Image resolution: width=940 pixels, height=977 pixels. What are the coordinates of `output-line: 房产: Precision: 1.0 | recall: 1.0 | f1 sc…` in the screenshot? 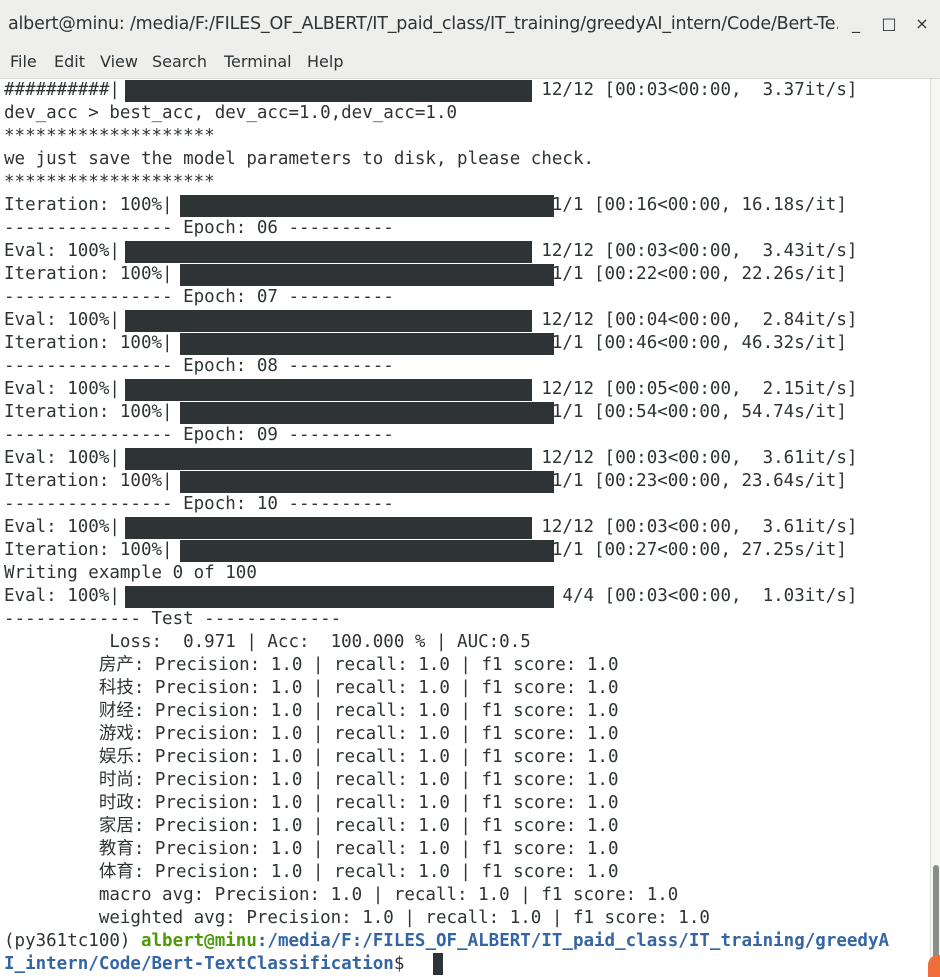 It's located at (311, 665).